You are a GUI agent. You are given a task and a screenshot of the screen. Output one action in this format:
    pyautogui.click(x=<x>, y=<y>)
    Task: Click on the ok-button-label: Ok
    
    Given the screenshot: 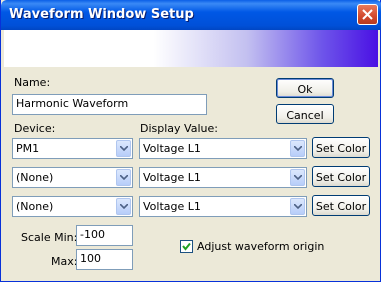 What is the action you would take?
    pyautogui.click(x=305, y=89)
    